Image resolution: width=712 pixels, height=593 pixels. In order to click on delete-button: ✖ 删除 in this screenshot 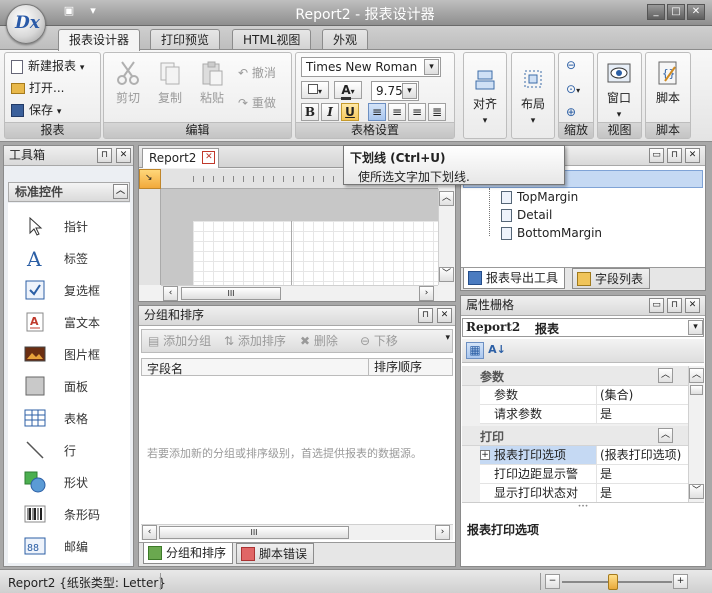, I will do `click(319, 341)`.